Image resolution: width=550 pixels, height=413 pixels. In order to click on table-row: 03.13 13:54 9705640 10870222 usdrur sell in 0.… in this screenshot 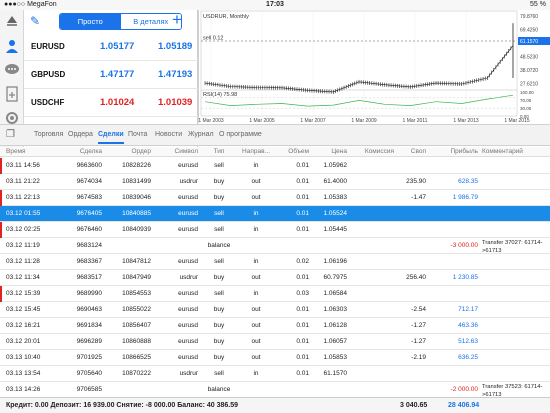, I will do `click(275, 374)`.